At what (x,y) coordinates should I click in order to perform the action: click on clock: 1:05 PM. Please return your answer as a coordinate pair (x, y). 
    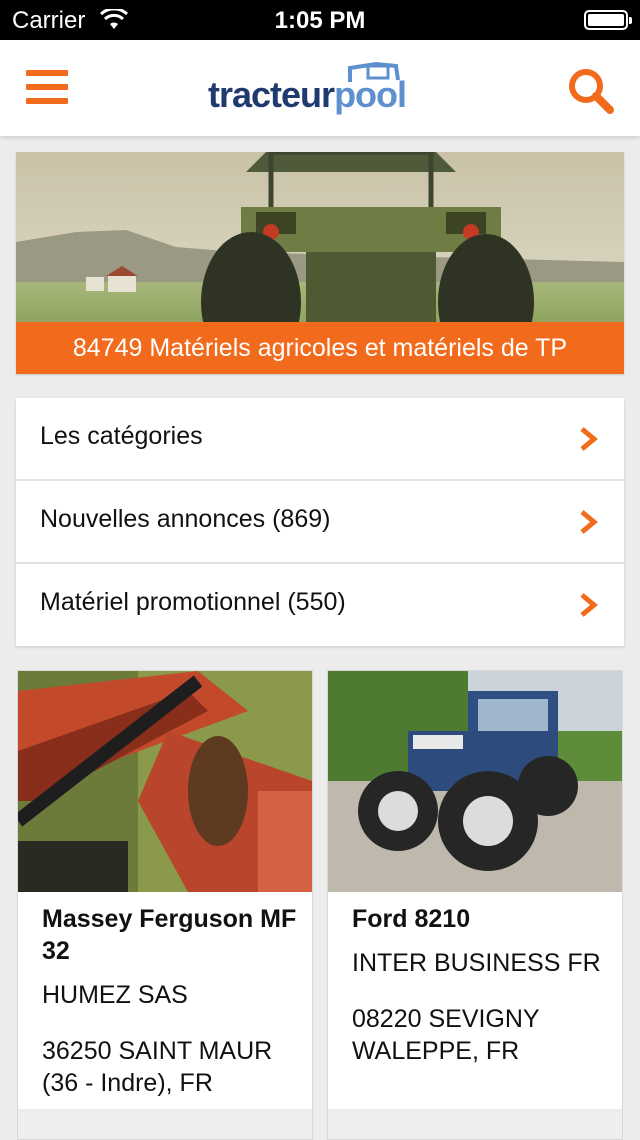
    Looking at the image, I should click on (320, 20).